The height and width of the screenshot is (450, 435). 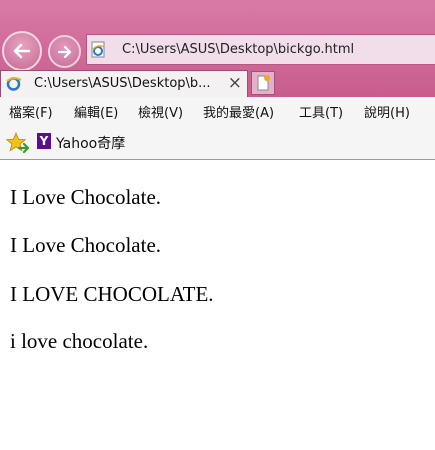 What do you see at coordinates (17, 143) in the screenshot?
I see `favorites-star-icon` at bounding box center [17, 143].